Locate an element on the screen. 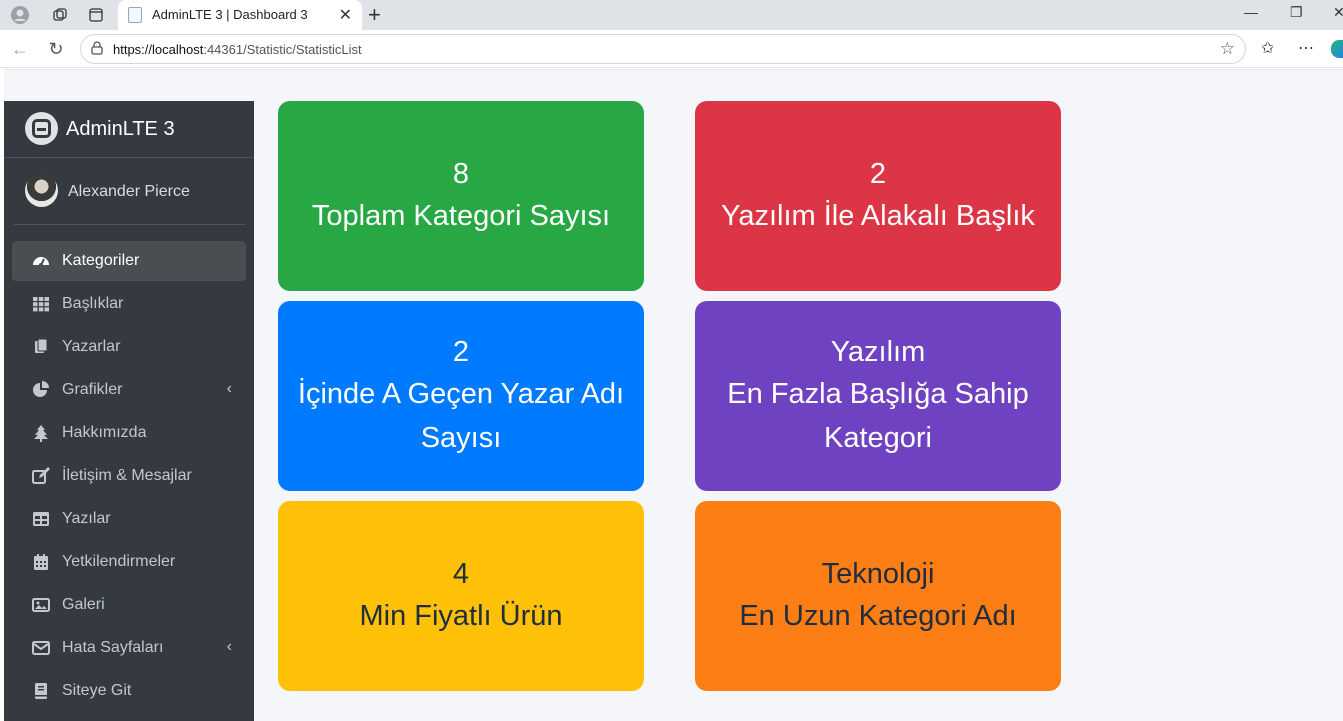  pie-chart-icon is located at coordinates (41, 389).